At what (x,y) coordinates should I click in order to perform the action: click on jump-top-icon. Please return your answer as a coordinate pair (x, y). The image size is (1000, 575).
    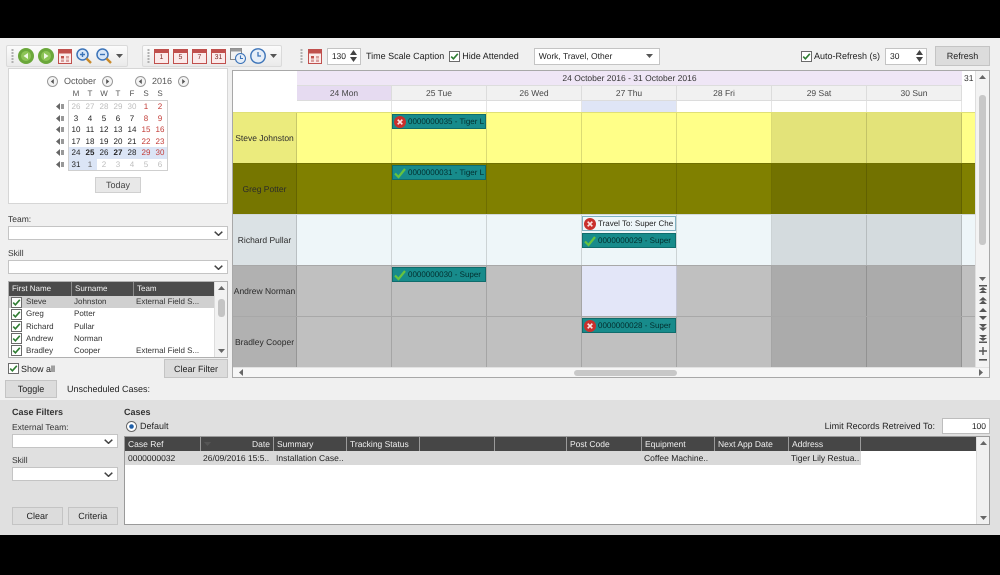
    Looking at the image, I should click on (982, 289).